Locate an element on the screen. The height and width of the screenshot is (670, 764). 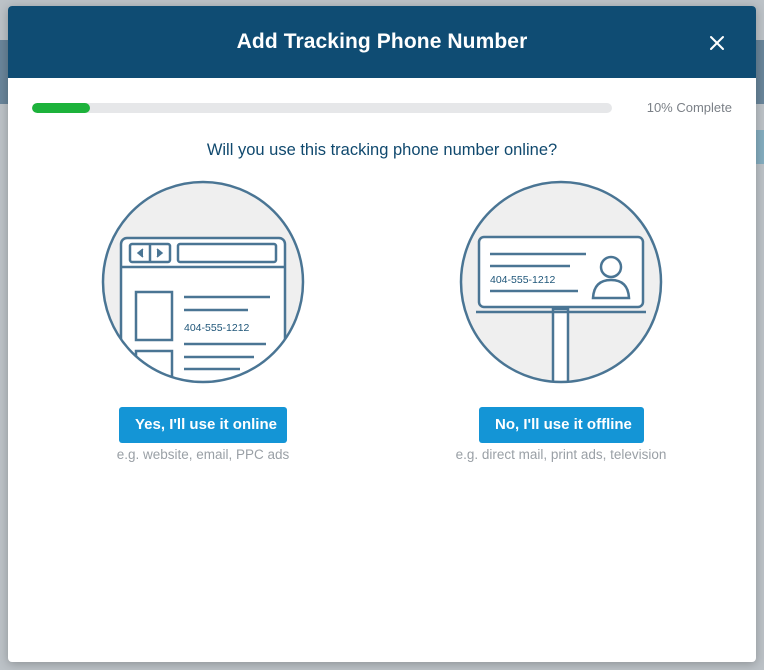
online-examples-hint: e.g. website, email, PPC ads is located at coordinates (203, 454).